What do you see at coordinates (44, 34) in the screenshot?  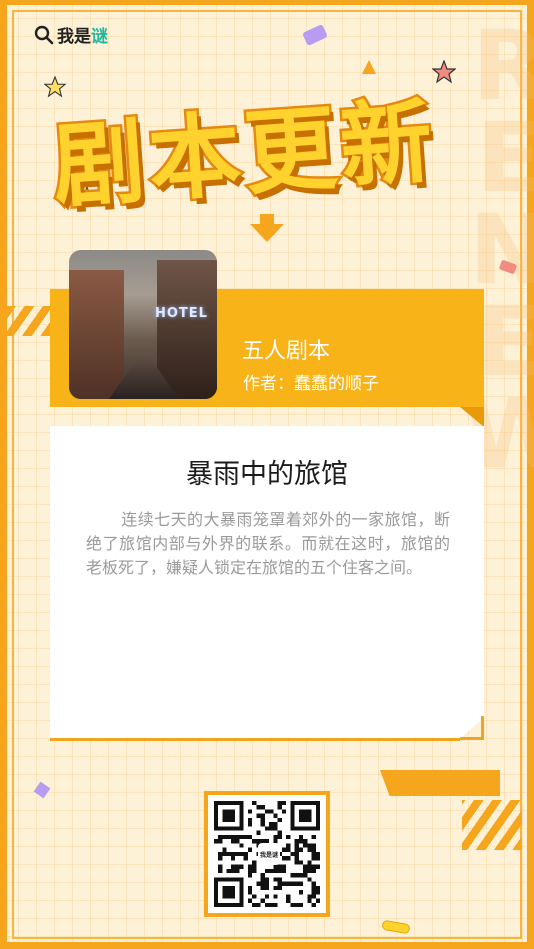 I see `search-icon` at bounding box center [44, 34].